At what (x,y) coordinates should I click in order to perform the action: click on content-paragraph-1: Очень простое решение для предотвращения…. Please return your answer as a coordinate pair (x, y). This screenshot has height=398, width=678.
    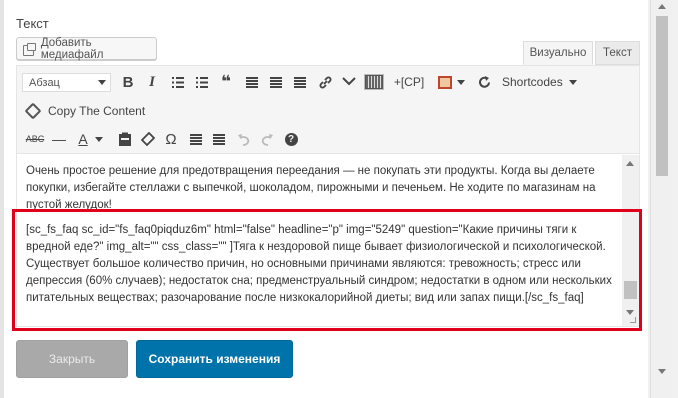
    Looking at the image, I should click on (311, 188).